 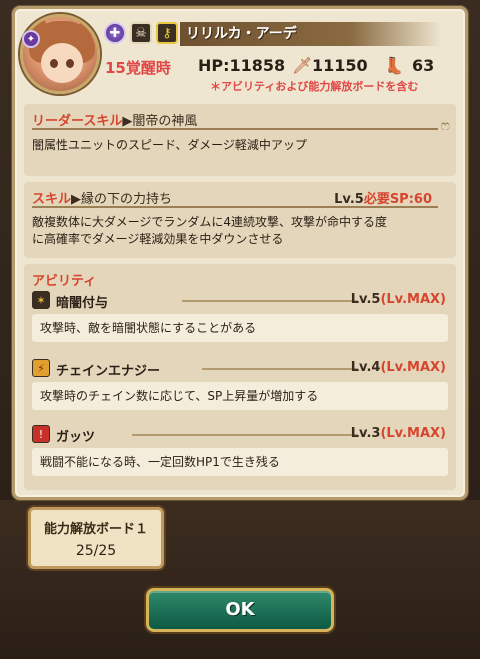 What do you see at coordinates (242, 65) in the screenshot?
I see `hp-stat: HP:11858` at bounding box center [242, 65].